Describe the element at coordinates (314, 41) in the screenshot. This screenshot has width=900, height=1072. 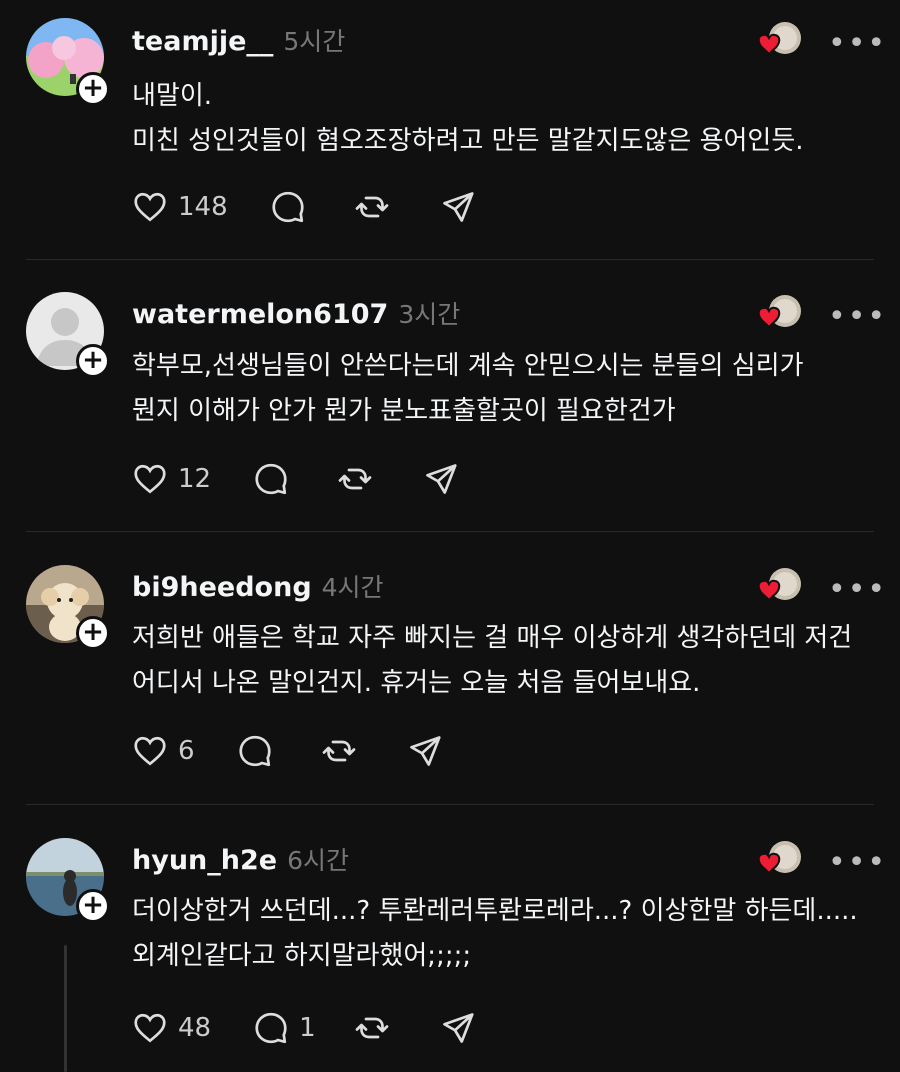
I see `timestamp: 5시간` at that location.